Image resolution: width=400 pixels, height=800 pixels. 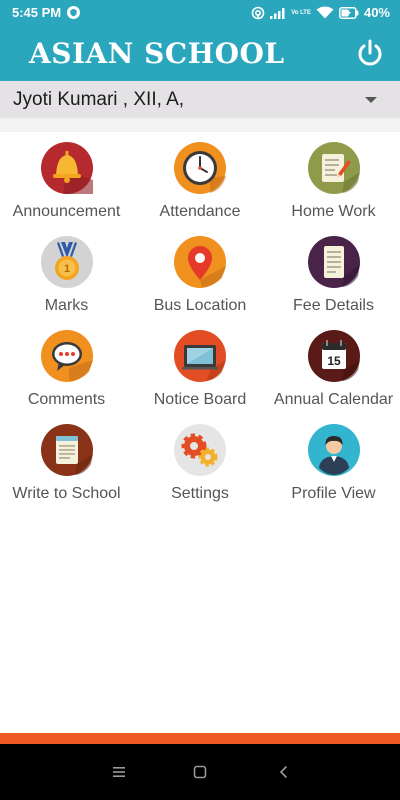 I want to click on menu-label: Annual Calendar, so click(x=333, y=399).